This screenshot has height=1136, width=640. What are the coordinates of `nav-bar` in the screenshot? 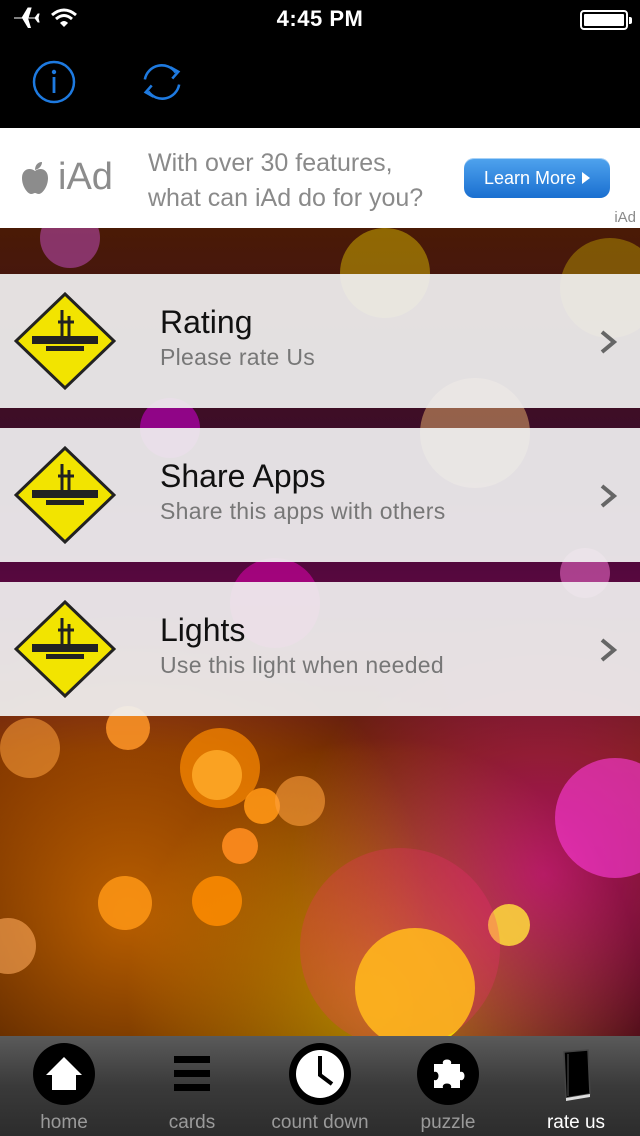 It's located at (320, 84).